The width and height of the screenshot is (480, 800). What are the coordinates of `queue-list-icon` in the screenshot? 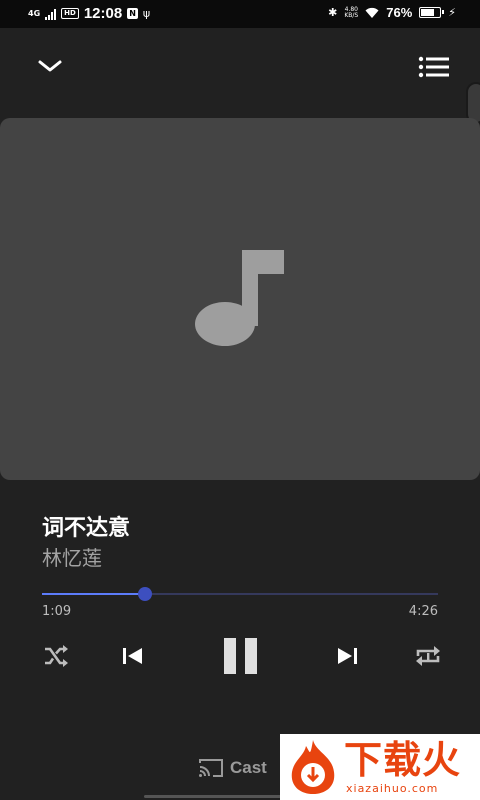 It's located at (433, 67).